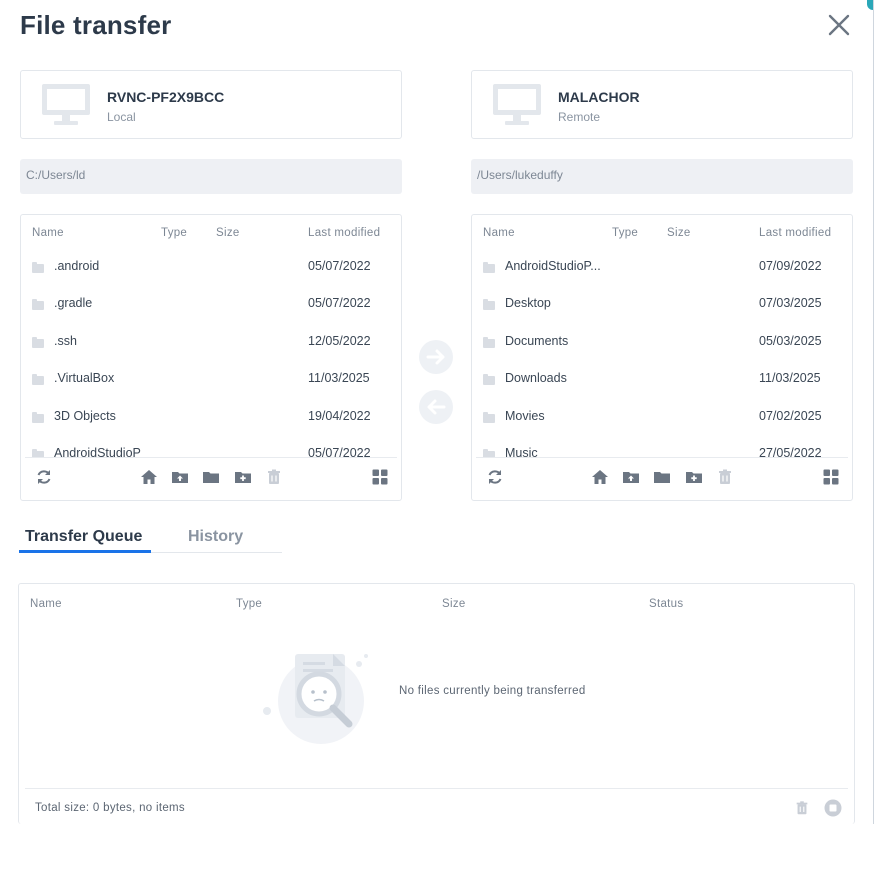 The width and height of the screenshot is (874, 877). I want to click on local-toolbar, so click(211, 478).